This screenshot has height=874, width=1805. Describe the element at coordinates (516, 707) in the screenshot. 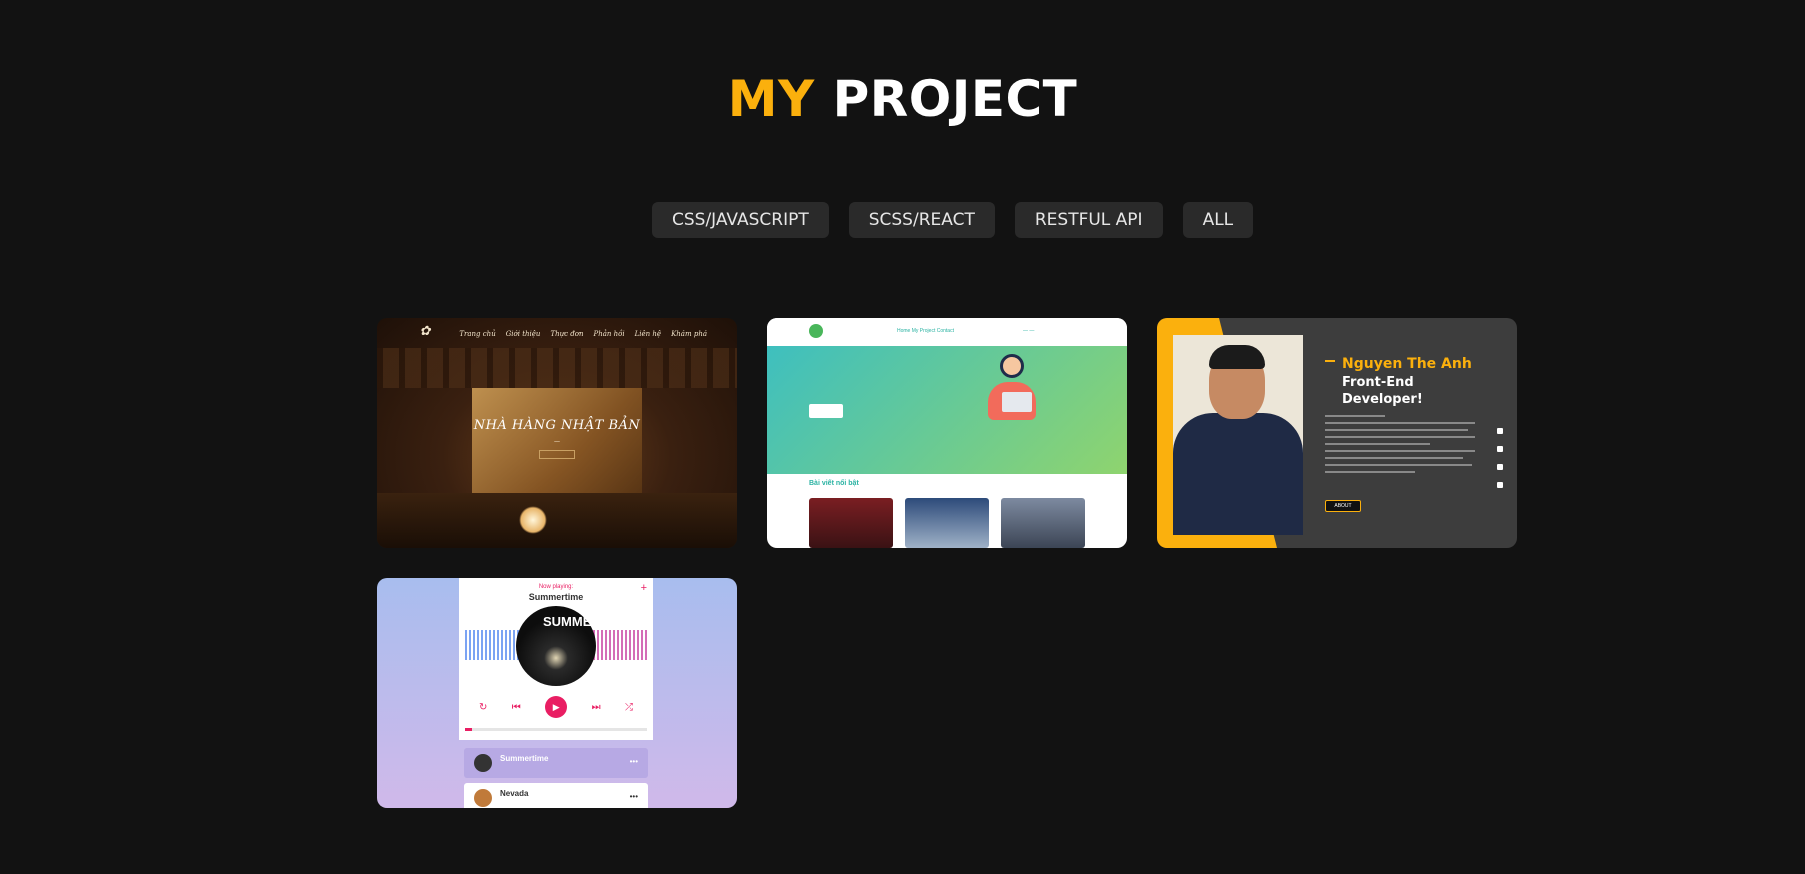

I see `previous-icon: ⏮` at that location.